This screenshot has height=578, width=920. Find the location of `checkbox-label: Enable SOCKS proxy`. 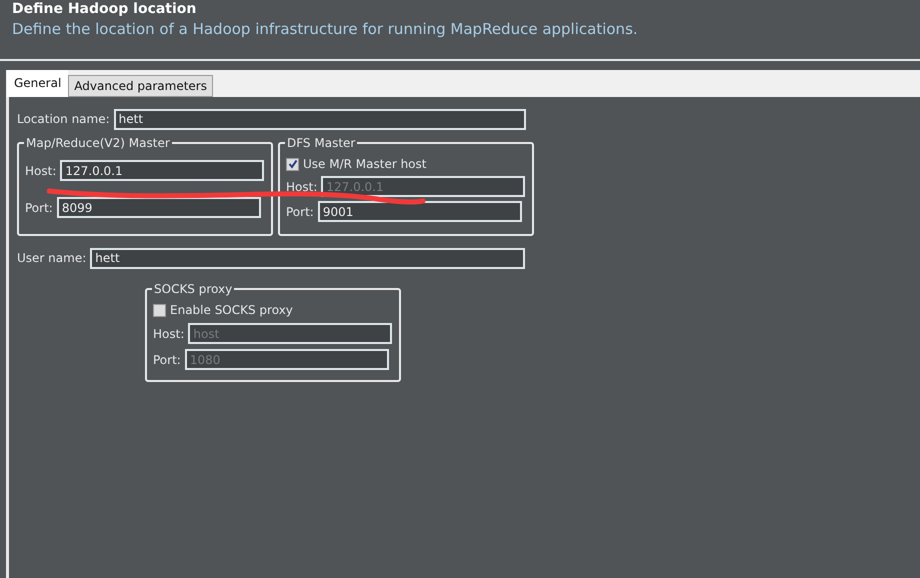

checkbox-label: Enable SOCKS proxy is located at coordinates (231, 310).